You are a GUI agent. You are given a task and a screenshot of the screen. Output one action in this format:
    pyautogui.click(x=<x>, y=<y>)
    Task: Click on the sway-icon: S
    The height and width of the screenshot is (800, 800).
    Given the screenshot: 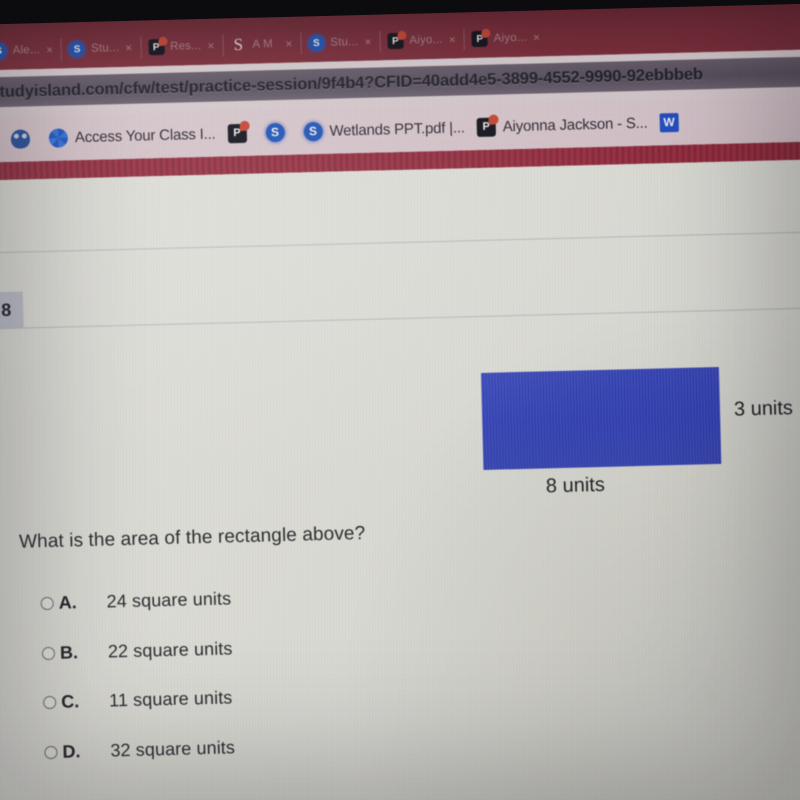 What is the action you would take?
    pyautogui.click(x=238, y=44)
    